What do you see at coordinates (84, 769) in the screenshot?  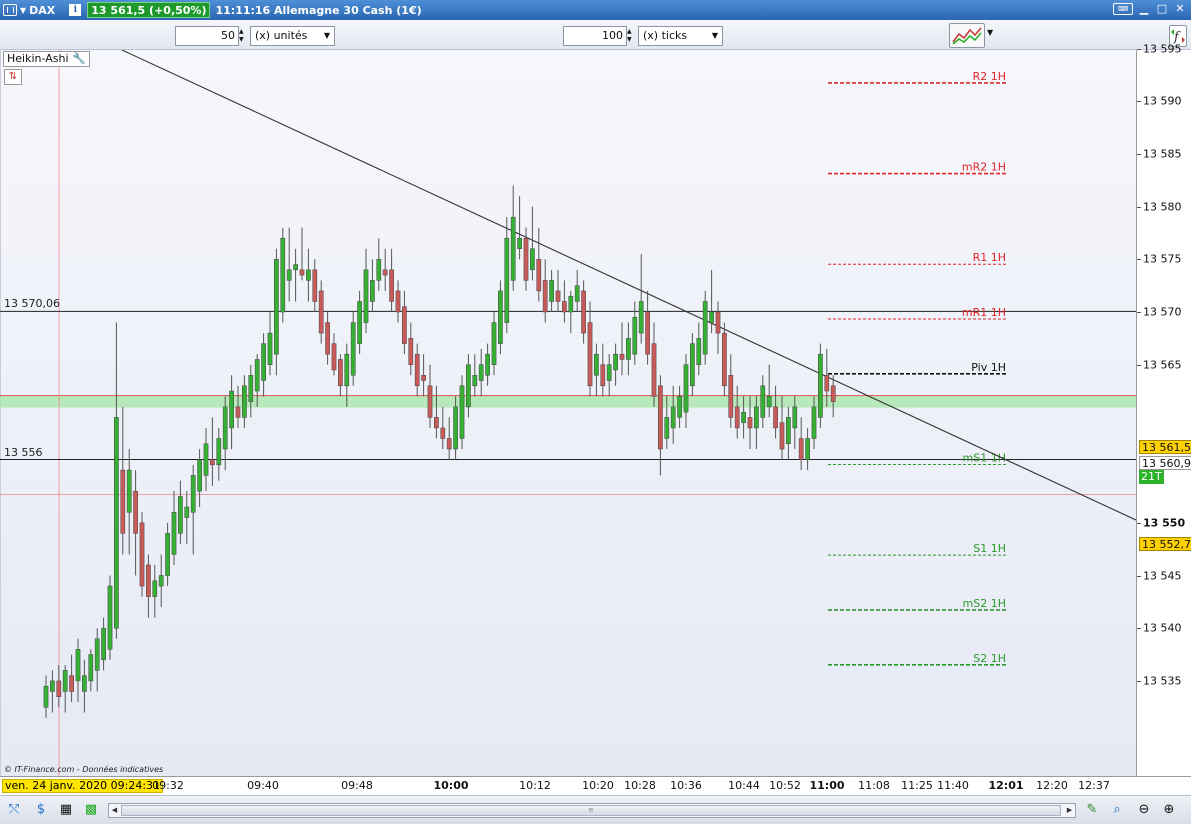 I see `copyright-notice: © IT-Finance.com - Données indicatives` at bounding box center [84, 769].